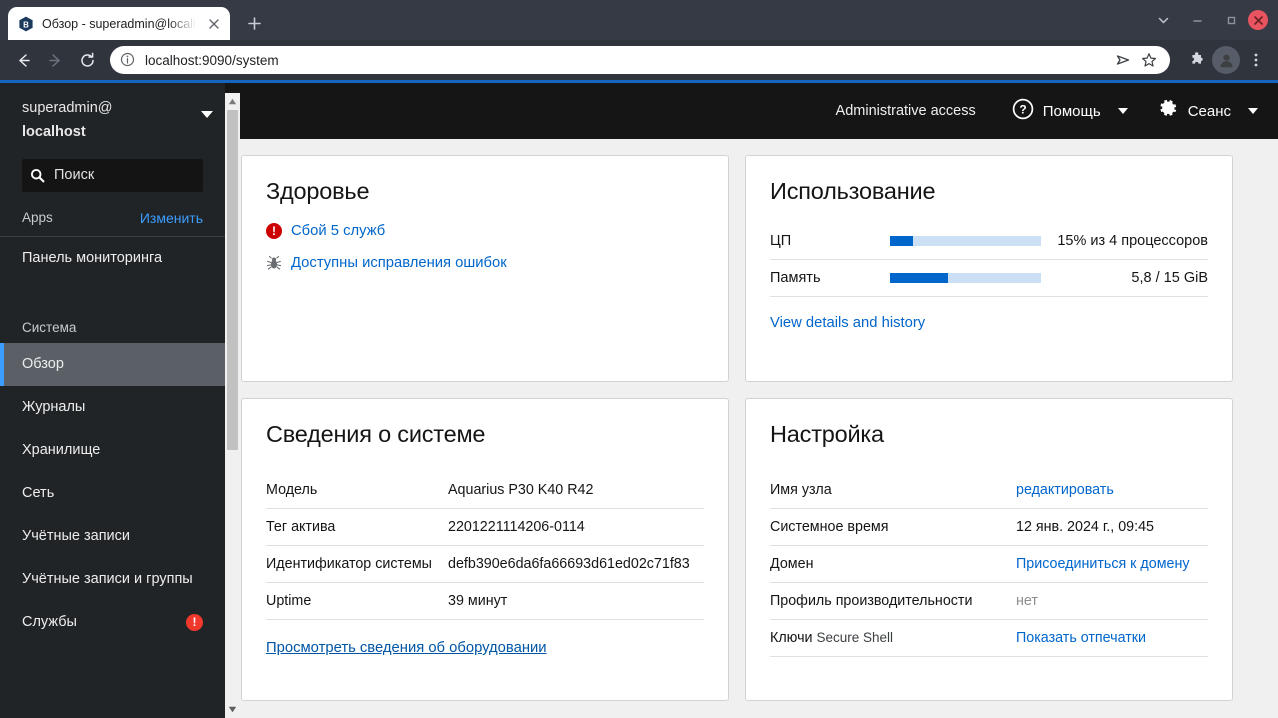 The height and width of the screenshot is (718, 1278). What do you see at coordinates (112, 364) in the screenshot?
I see `sidebar-item-obzor: Обзор` at bounding box center [112, 364].